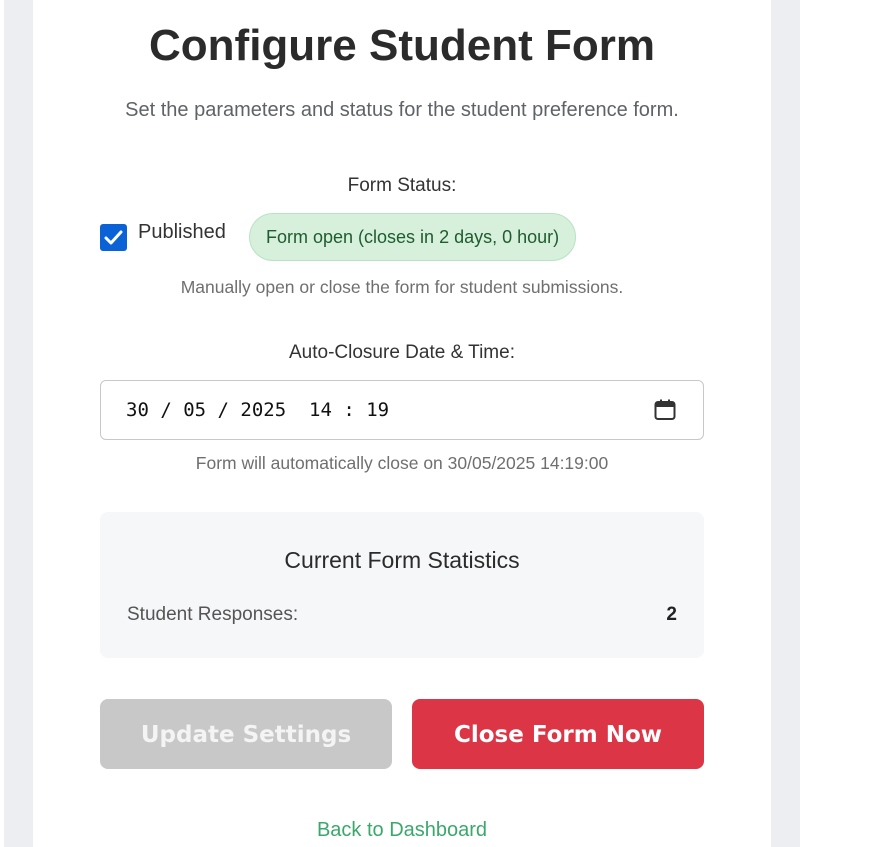 This screenshot has width=877, height=847. Describe the element at coordinates (246, 734) in the screenshot. I see `update-settings-button: Update Settings` at that location.